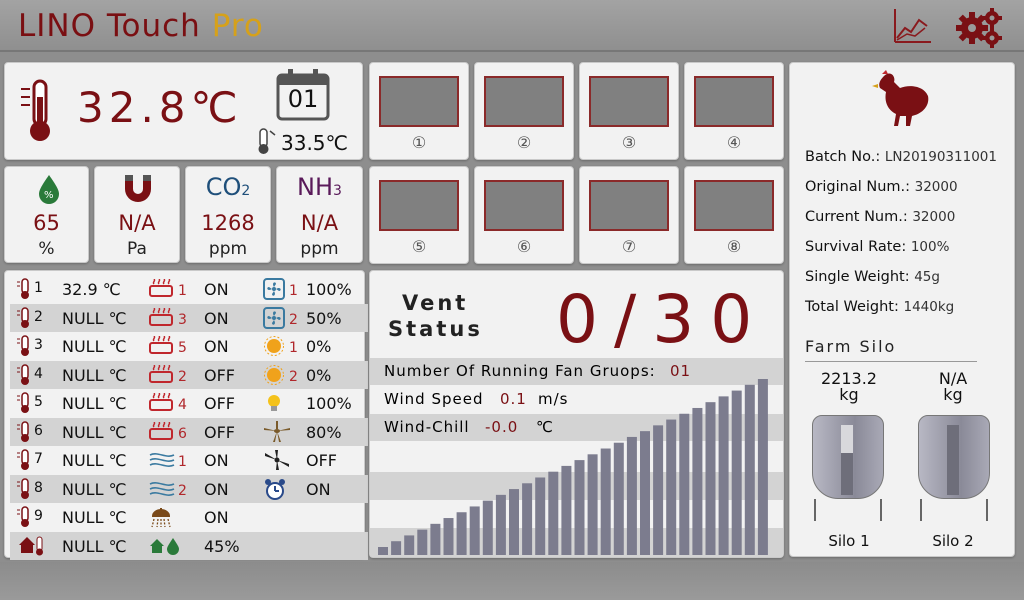  I want to click on camera-tile-4: ④, so click(734, 111).